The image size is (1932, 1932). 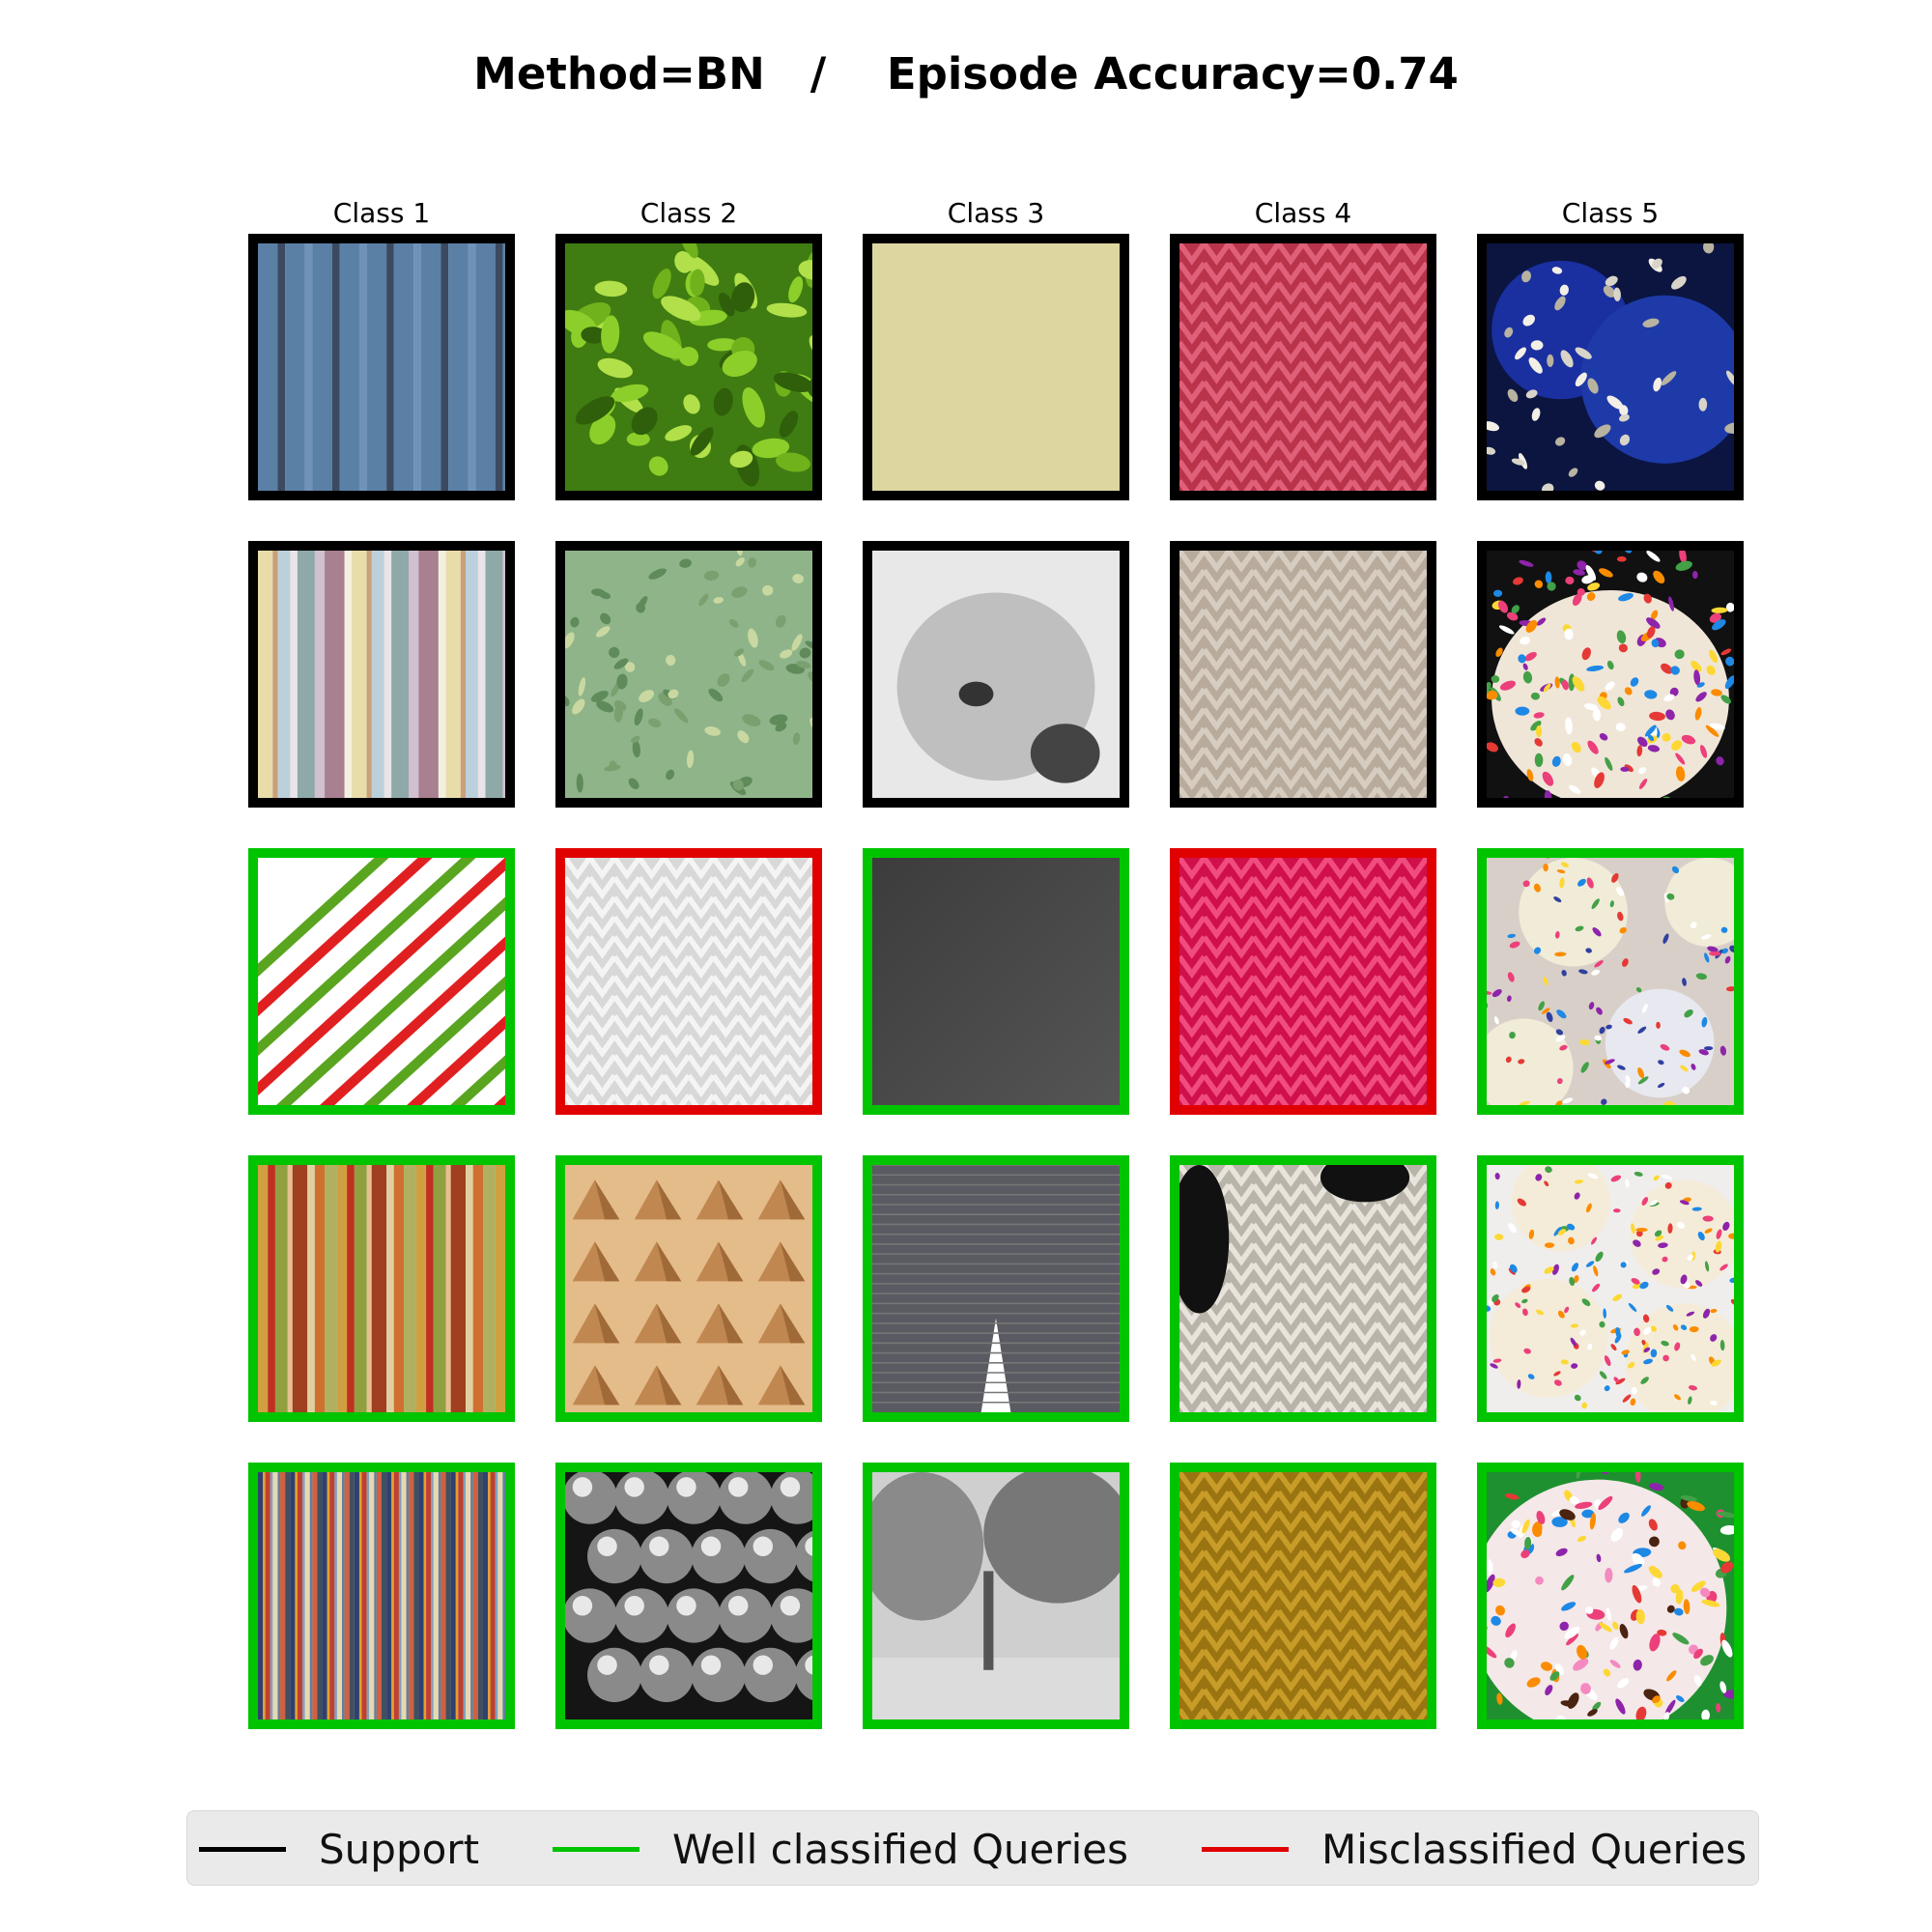 I want to click on legend-label-support: Support, so click(x=399, y=1849).